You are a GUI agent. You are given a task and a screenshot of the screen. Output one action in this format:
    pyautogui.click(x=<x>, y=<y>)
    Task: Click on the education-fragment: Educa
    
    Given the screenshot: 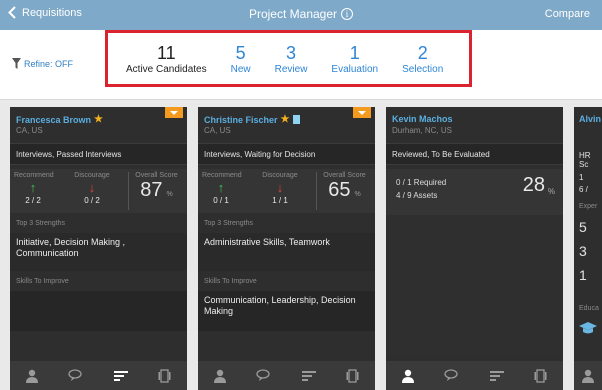 What is the action you would take?
    pyautogui.click(x=589, y=308)
    